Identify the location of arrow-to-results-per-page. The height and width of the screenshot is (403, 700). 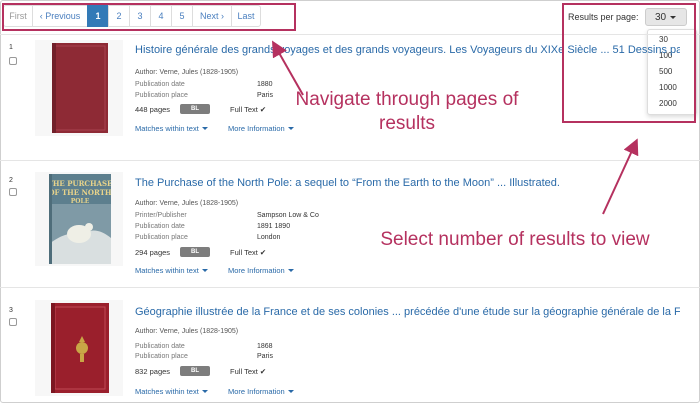
(620, 176).